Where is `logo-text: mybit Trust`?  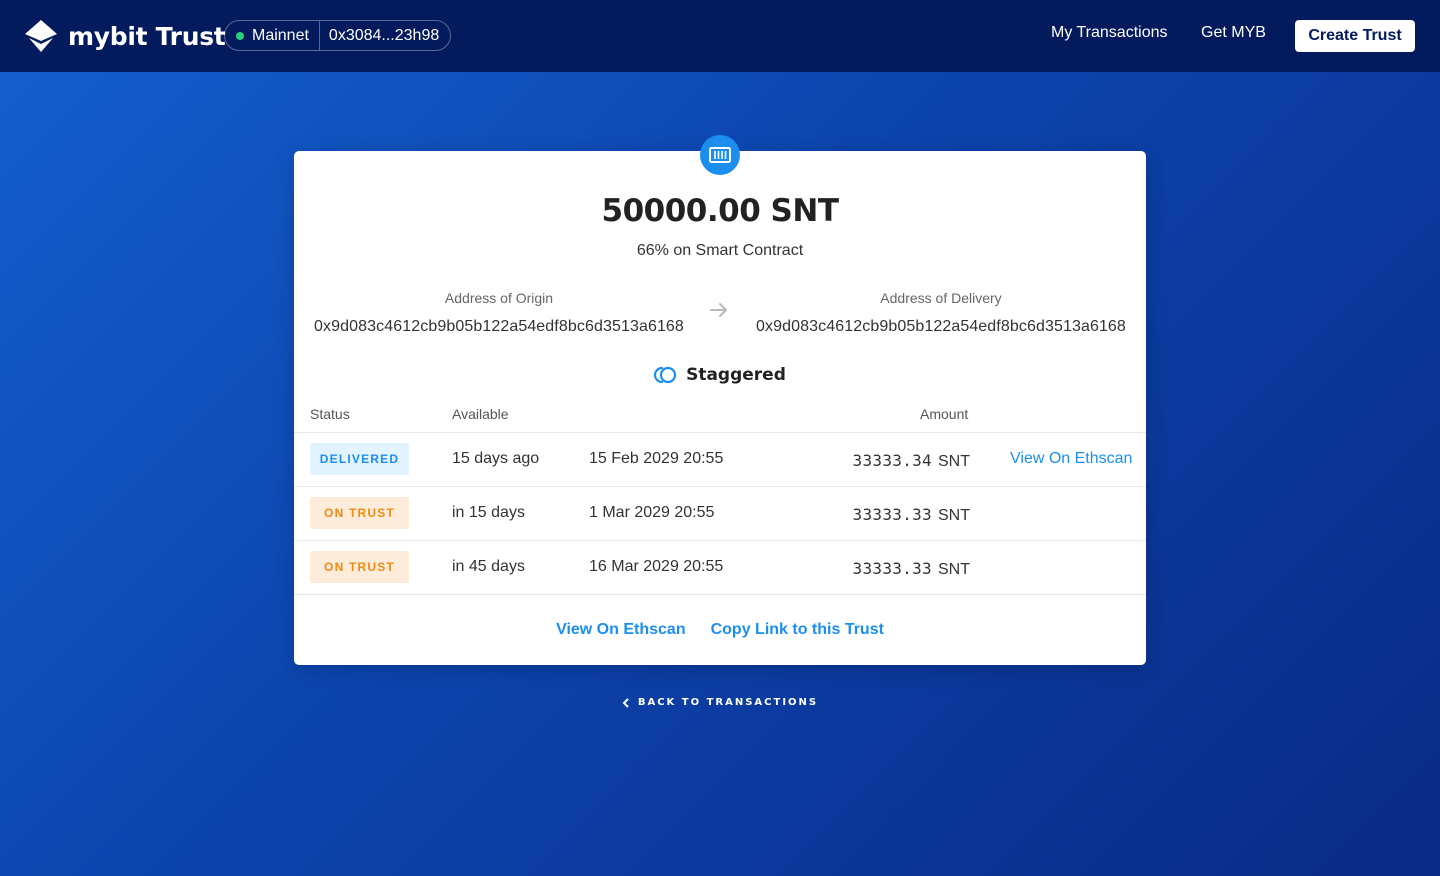 logo-text: mybit Trust is located at coordinates (147, 36).